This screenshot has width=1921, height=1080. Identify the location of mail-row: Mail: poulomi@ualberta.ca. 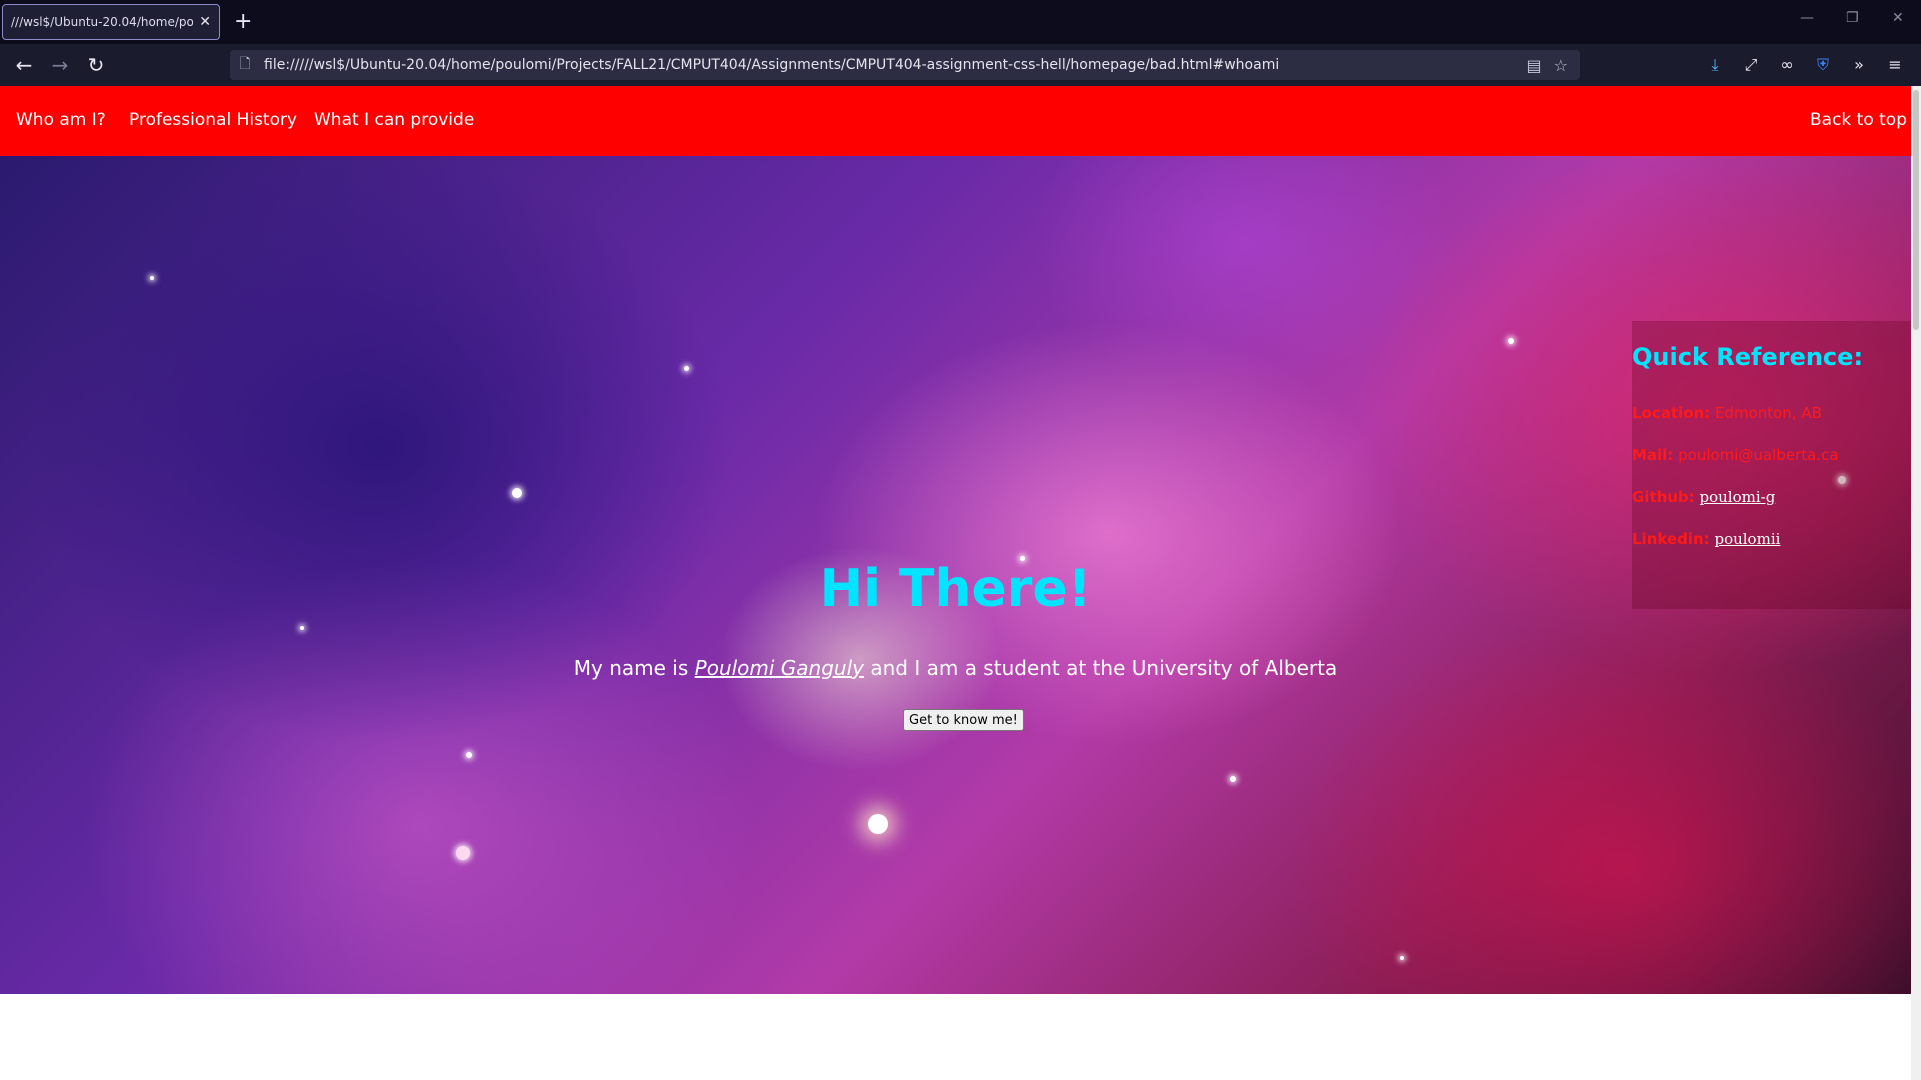
(1735, 455).